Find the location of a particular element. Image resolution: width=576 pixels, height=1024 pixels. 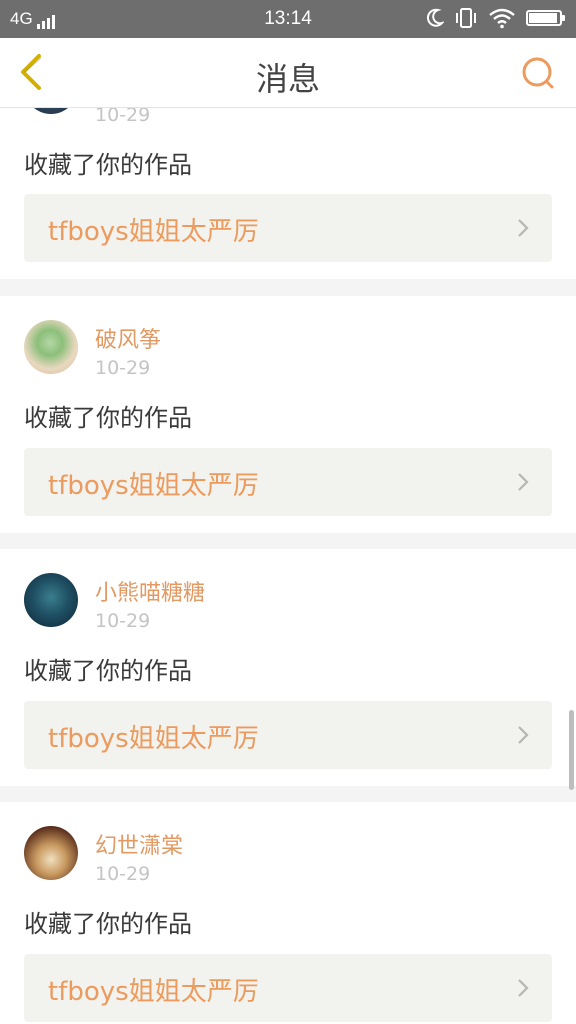

status-icons is located at coordinates (495, 18).